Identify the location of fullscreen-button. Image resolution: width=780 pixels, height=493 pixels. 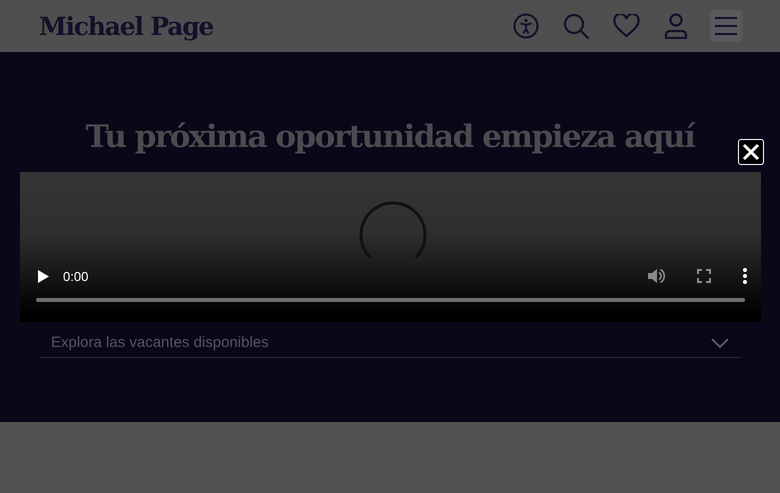
(704, 276).